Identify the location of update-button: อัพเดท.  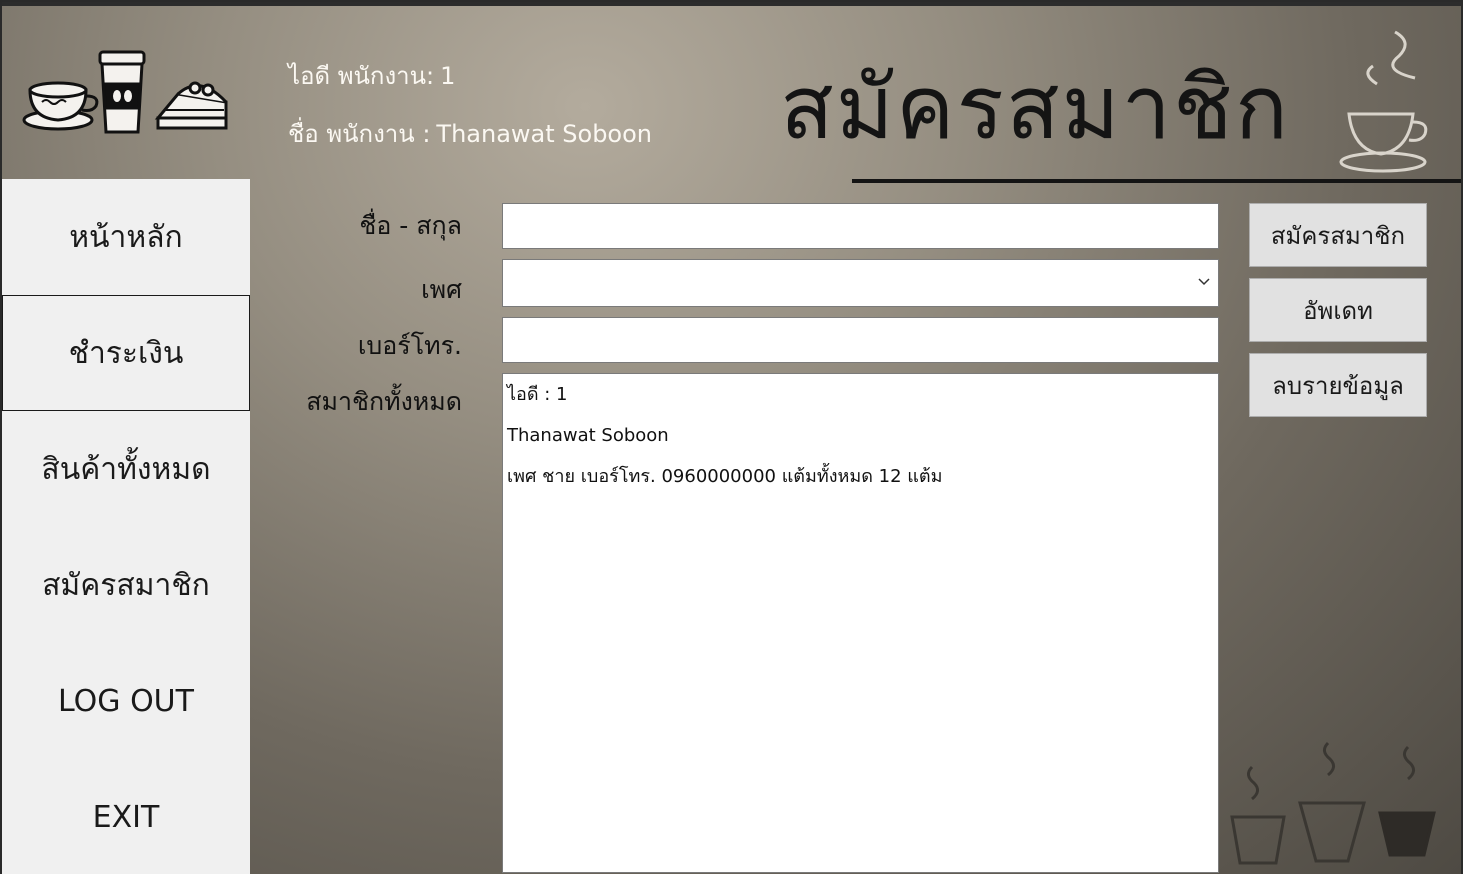
(1338, 310).